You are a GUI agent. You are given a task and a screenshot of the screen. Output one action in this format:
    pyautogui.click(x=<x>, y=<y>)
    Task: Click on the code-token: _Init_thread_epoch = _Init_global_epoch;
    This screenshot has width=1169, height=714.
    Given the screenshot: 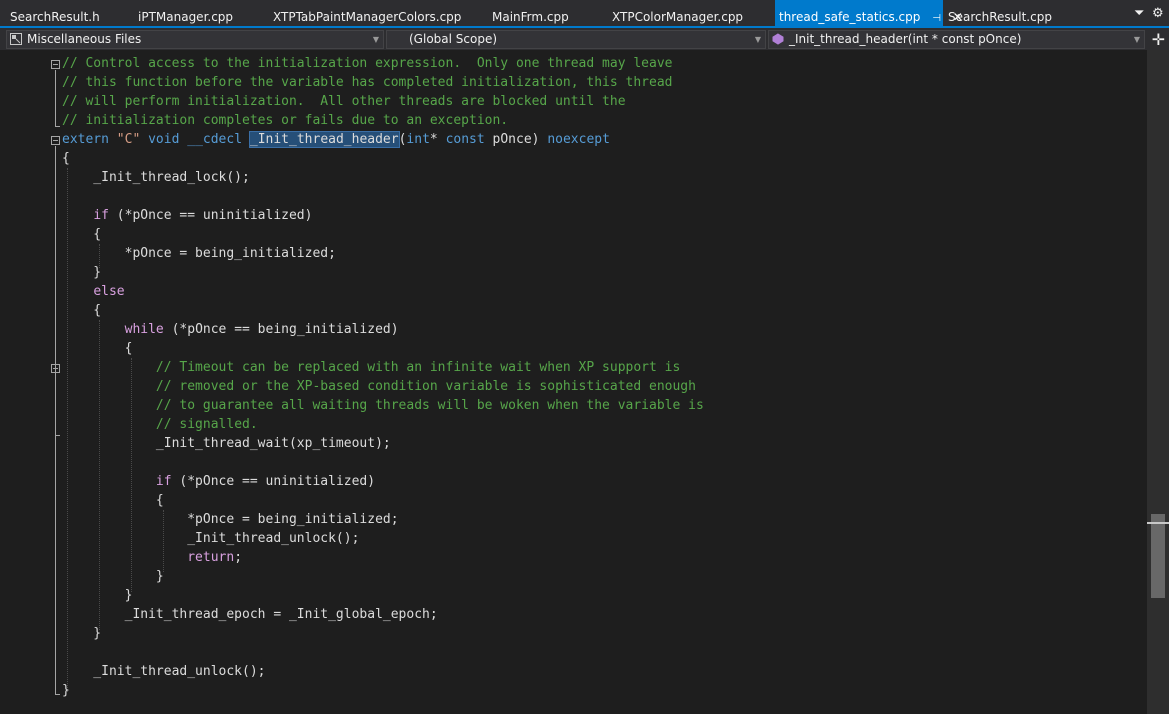 What is the action you would take?
    pyautogui.click(x=250, y=614)
    